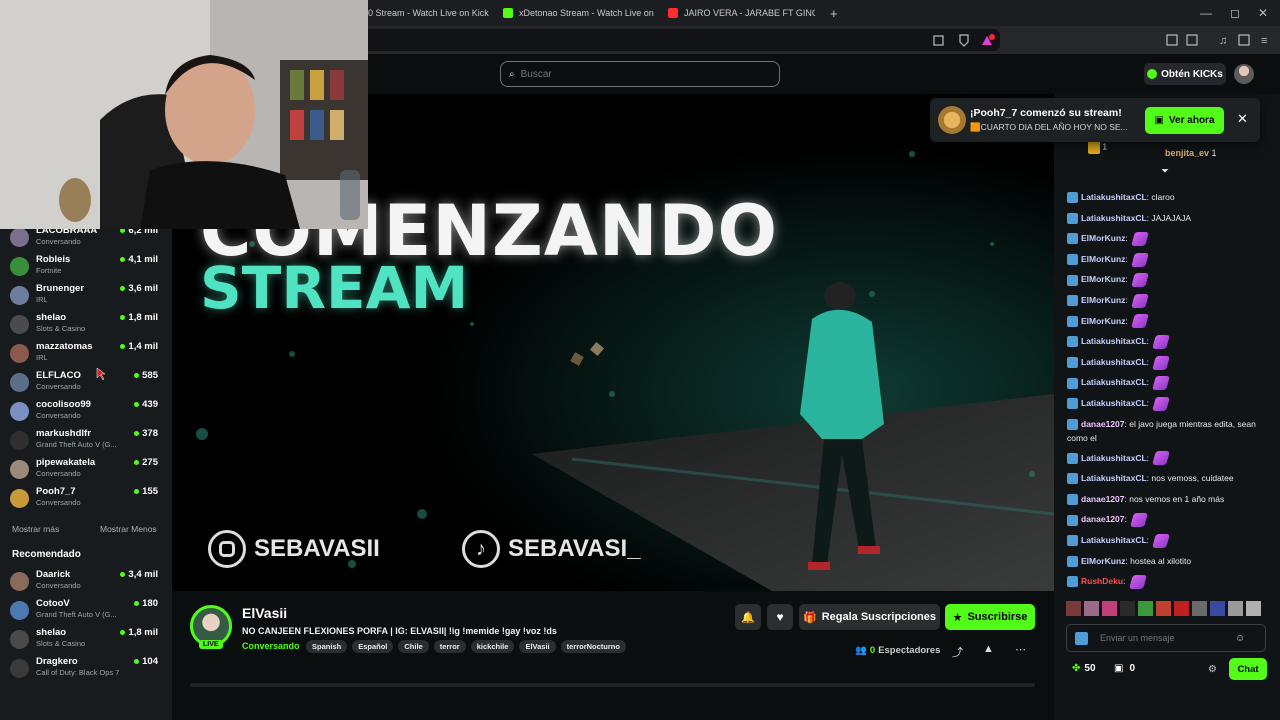 The height and width of the screenshot is (720, 1280). What do you see at coordinates (1081, 638) in the screenshot?
I see `chat-identity-icon` at bounding box center [1081, 638].